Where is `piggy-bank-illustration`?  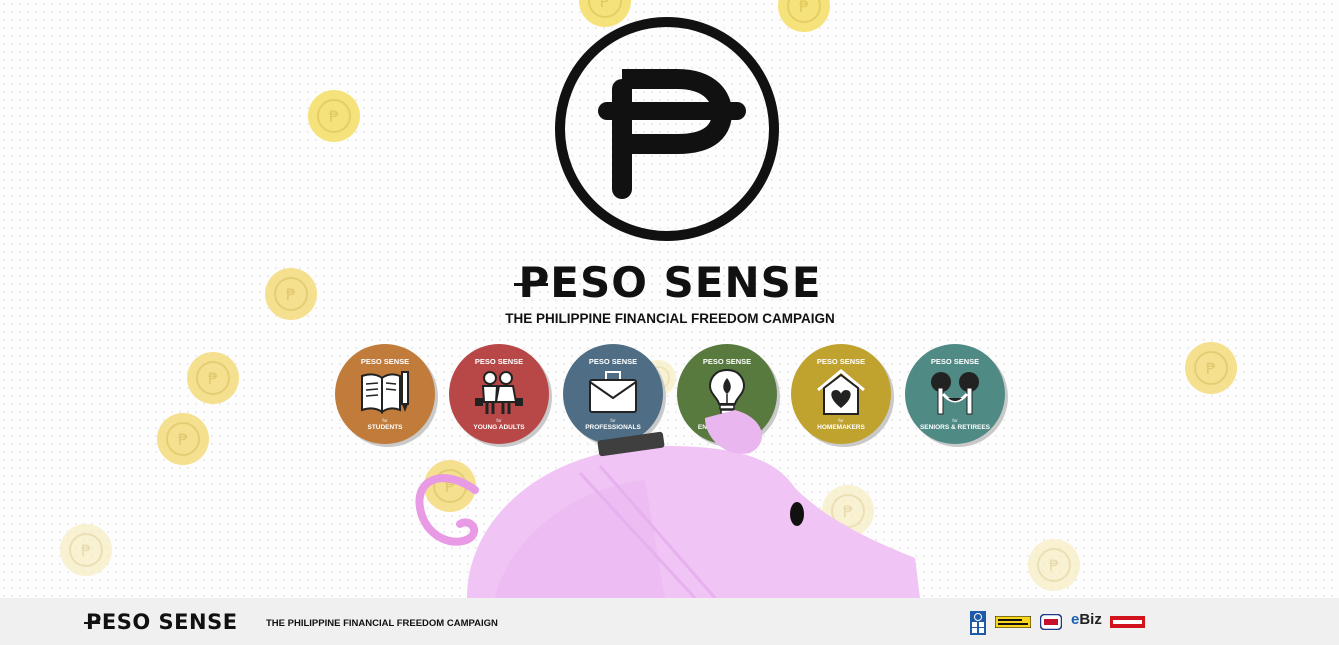 piggy-bank-illustration is located at coordinates (667, 504).